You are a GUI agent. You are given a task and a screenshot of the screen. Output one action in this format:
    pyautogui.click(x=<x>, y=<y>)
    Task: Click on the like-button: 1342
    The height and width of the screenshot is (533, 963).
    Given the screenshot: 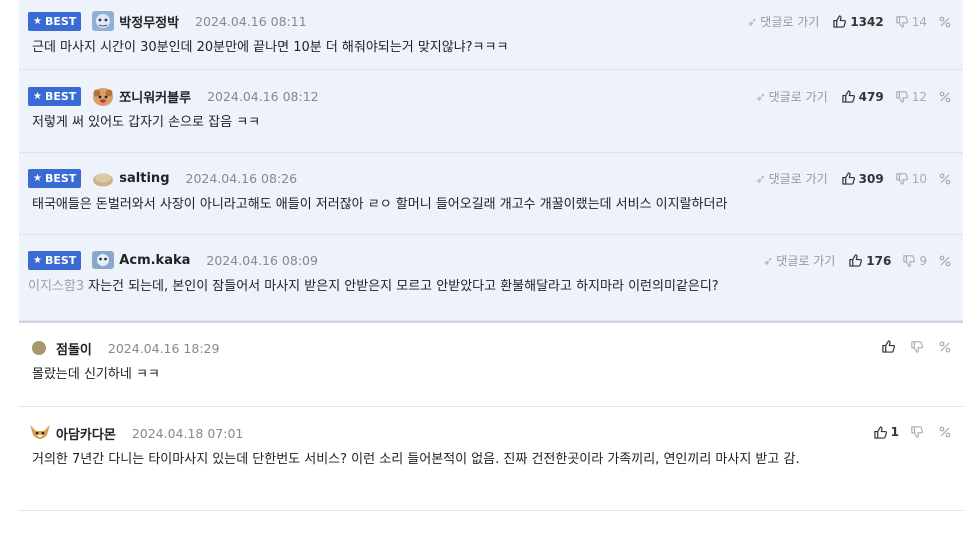 What is the action you would take?
    pyautogui.click(x=858, y=21)
    